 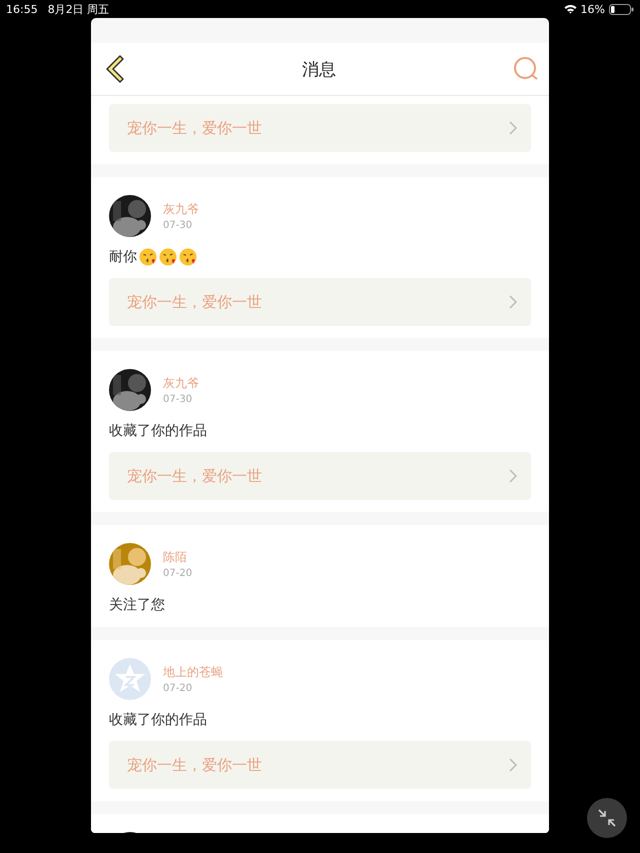 I want to click on default-avatar-icon, so click(x=130, y=679).